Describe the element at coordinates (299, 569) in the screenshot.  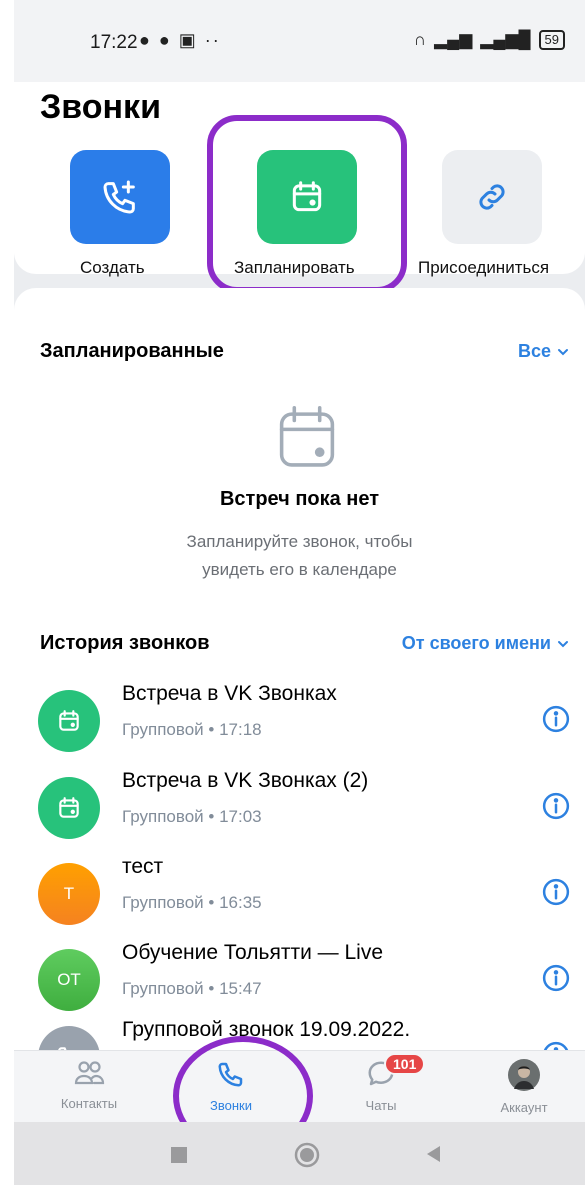
I see `empty-state-subtitle-line-2: увидеть его в календаре` at that location.